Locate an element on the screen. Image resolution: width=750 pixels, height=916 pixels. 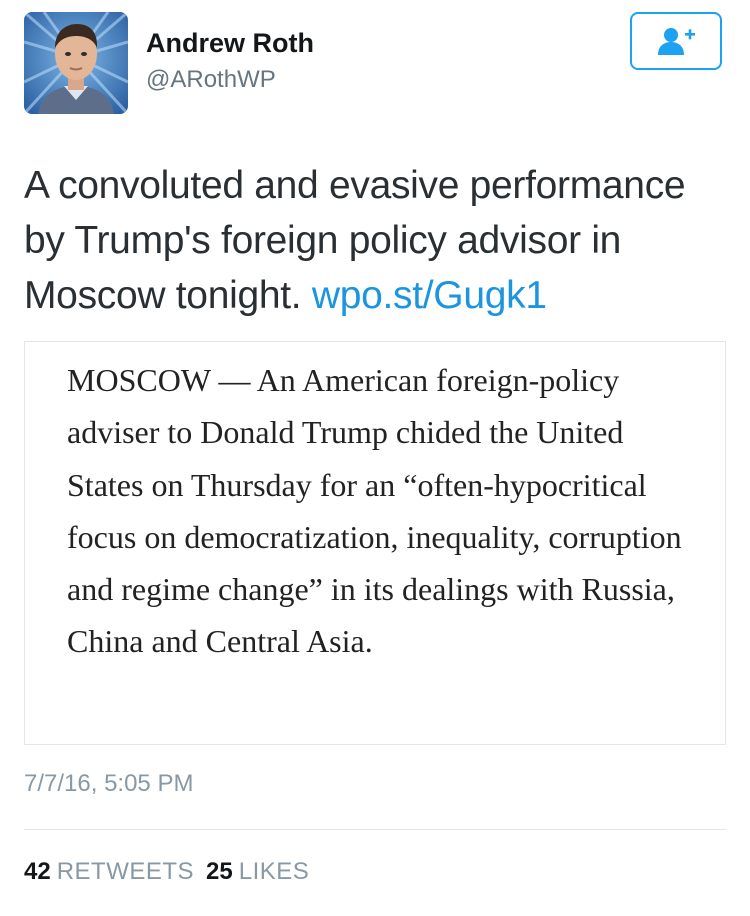
likes-count: 25 is located at coordinates (219, 871).